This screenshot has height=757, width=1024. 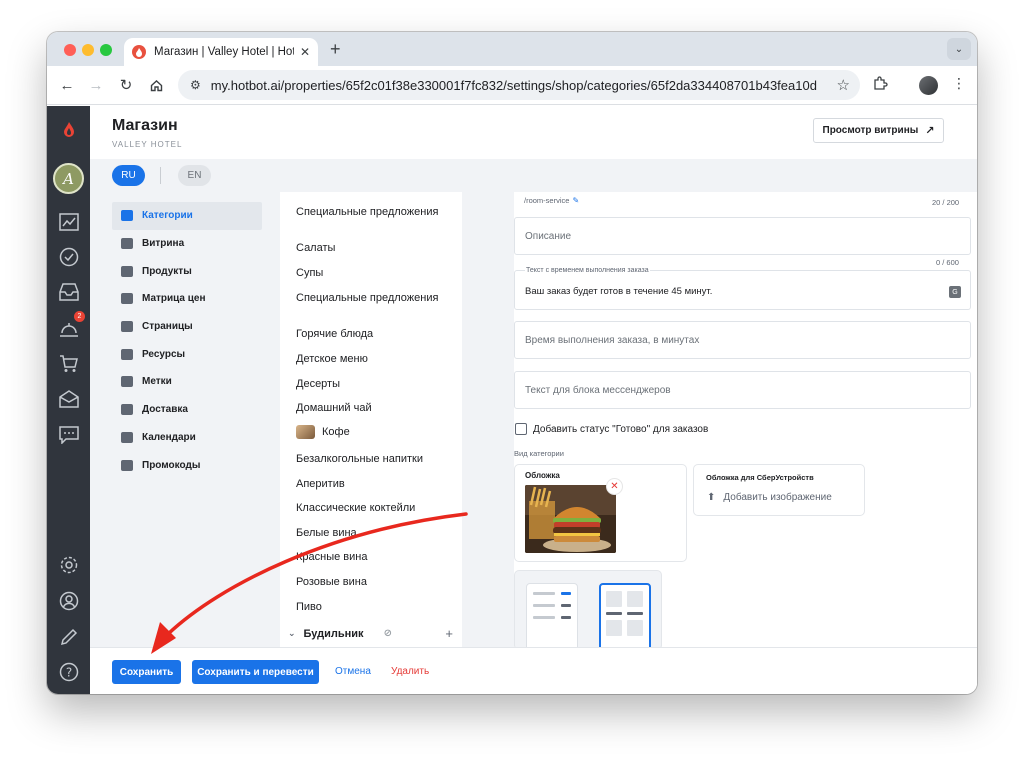 I want to click on property-avatar: A, so click(x=68, y=178).